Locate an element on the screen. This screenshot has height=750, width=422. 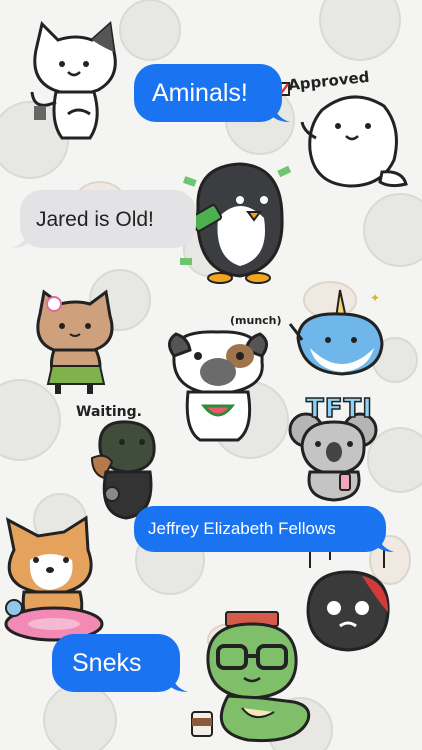
message-text: Jeffrey Elizabeth Fellows is located at coordinates (242, 528).